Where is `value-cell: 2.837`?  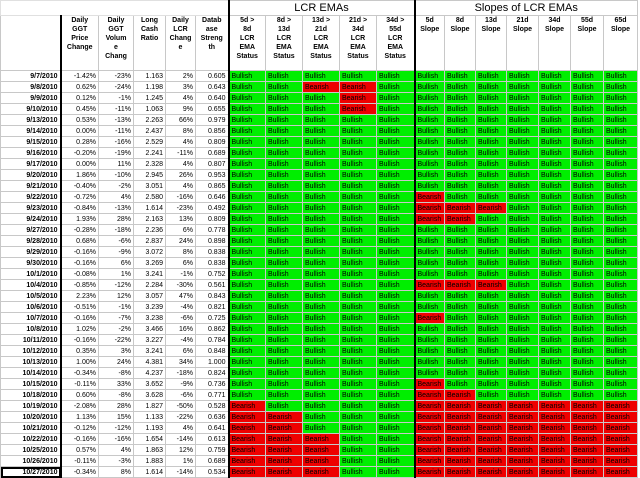
value-cell: 2.837 is located at coordinates (149, 241).